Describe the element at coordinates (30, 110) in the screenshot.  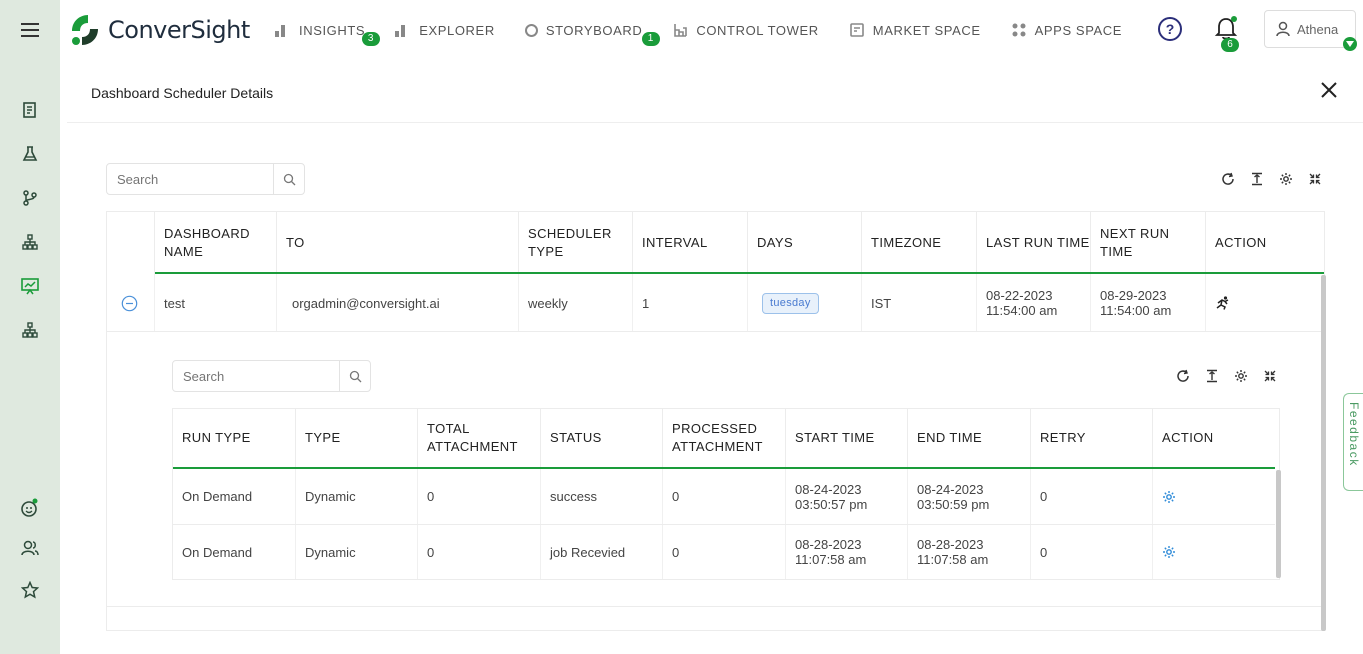
I see `report-icon` at that location.